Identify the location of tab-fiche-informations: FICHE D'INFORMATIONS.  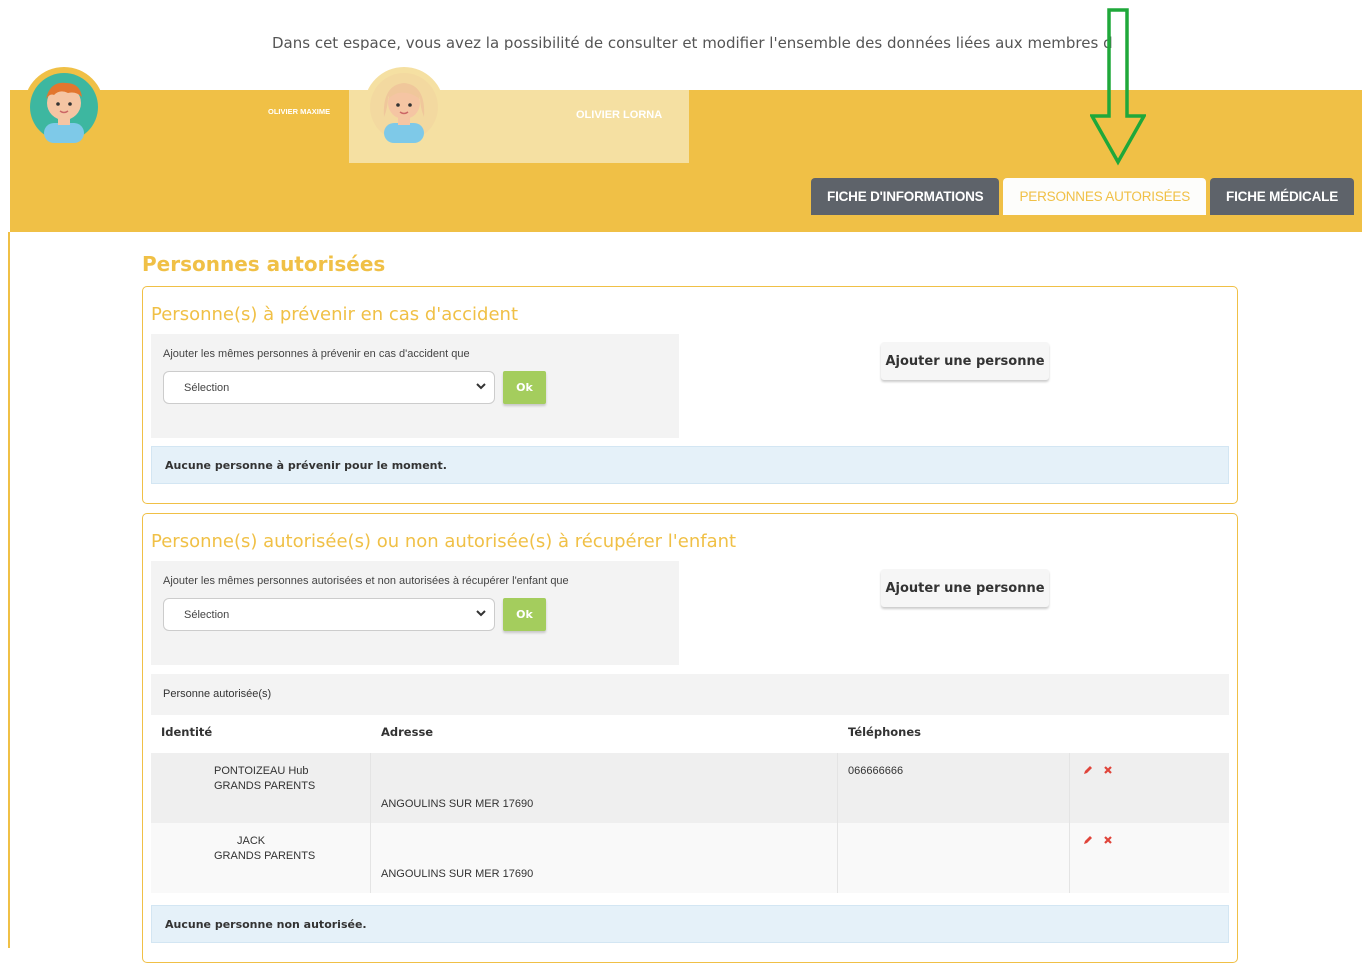
(905, 196).